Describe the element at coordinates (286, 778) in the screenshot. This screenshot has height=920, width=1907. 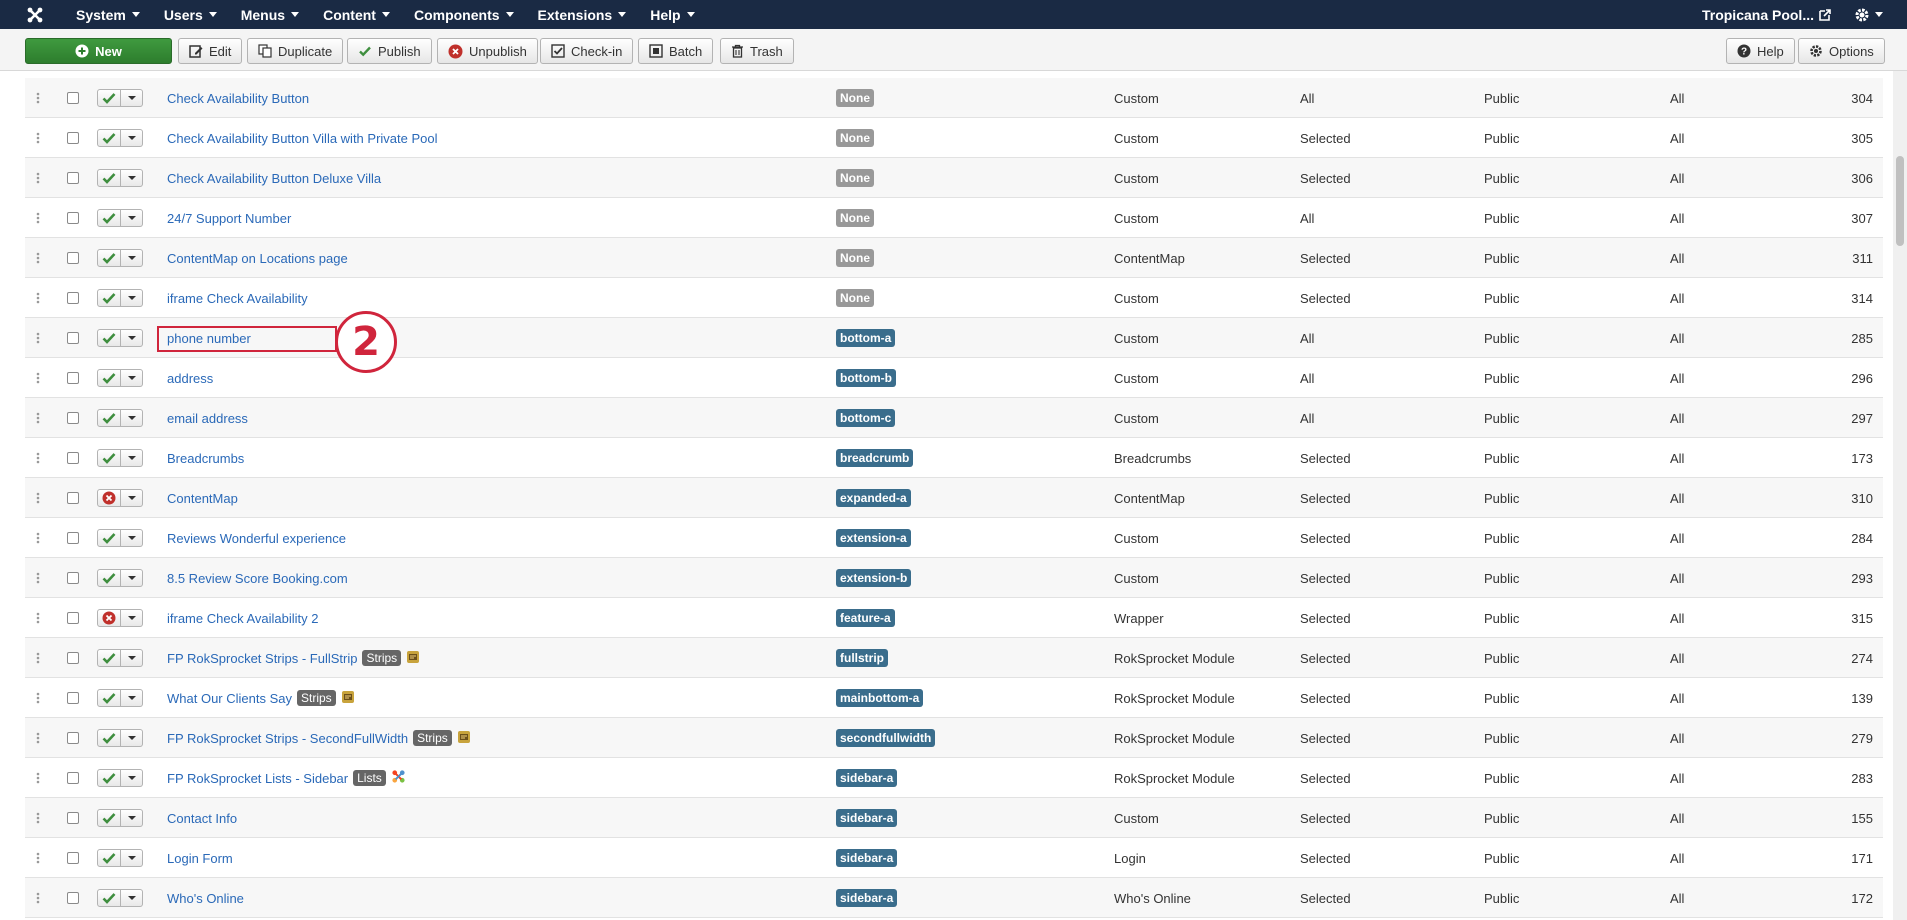
I see `module-title-link: FP RokSprocket Lists - Sidebar Lists` at that location.